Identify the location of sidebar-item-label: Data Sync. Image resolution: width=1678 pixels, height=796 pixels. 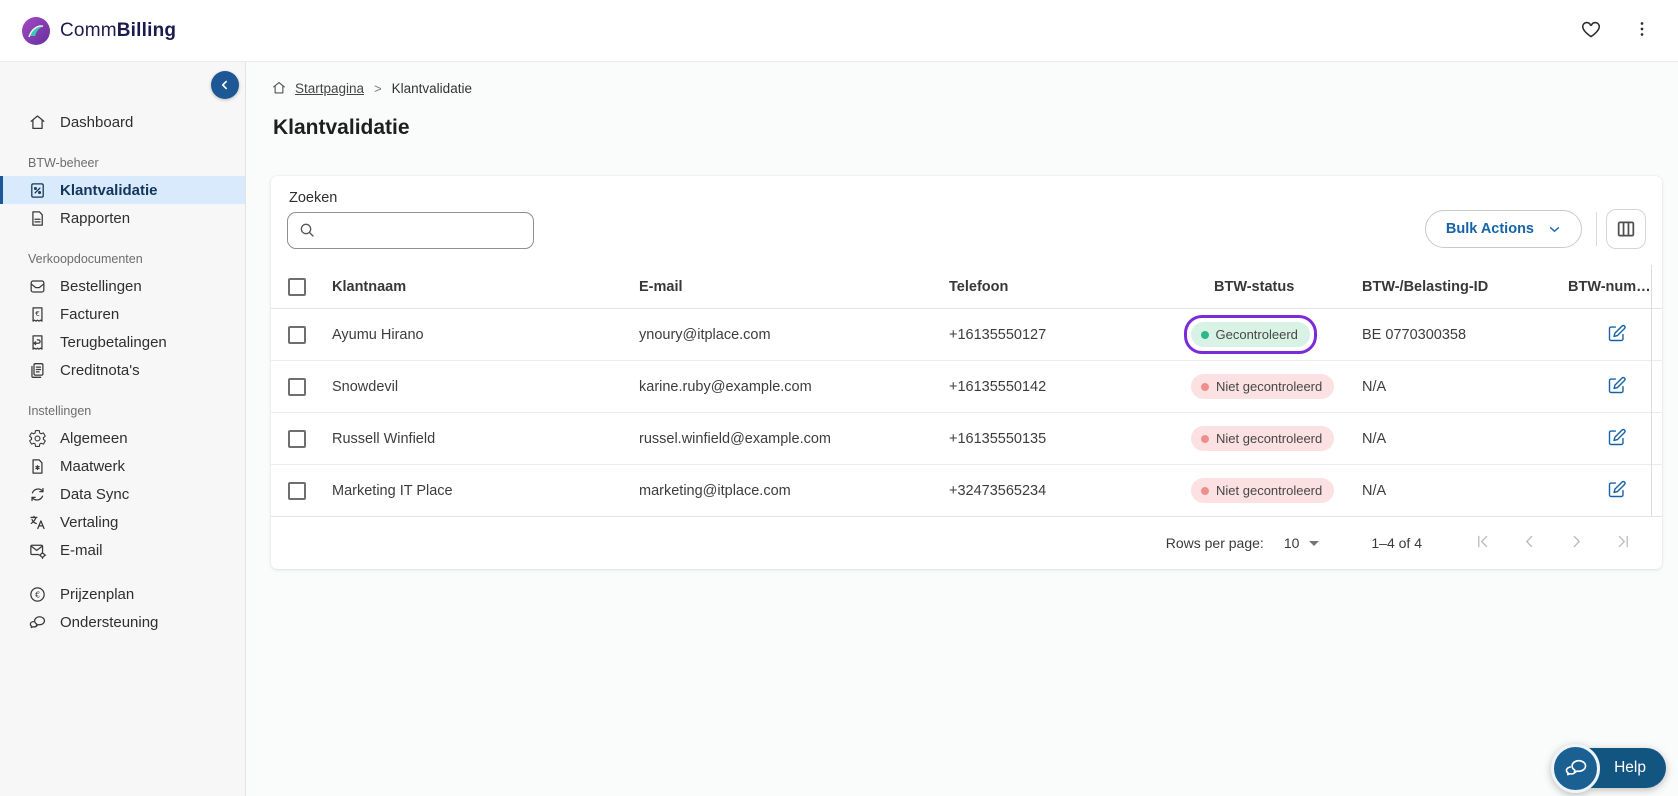
(95, 494).